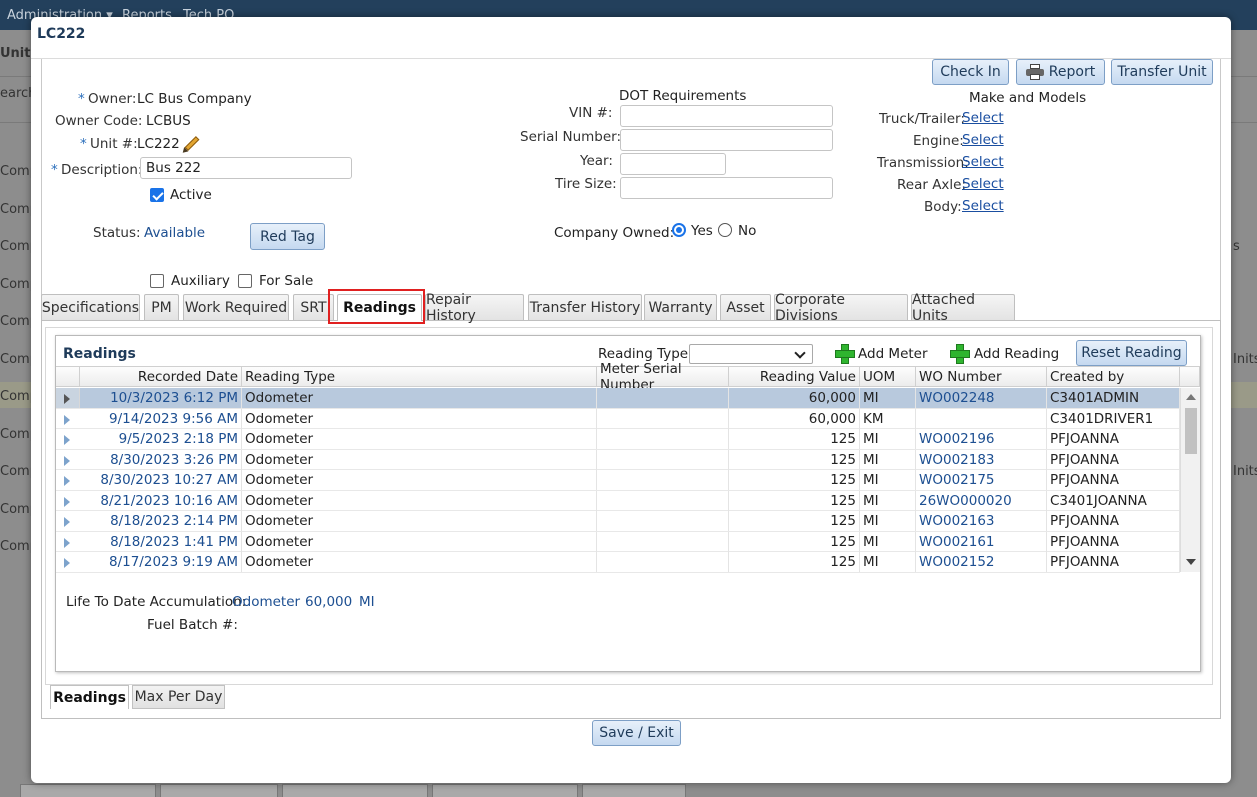 The width and height of the screenshot is (1257, 797). I want to click on status-value: Available, so click(175, 233).